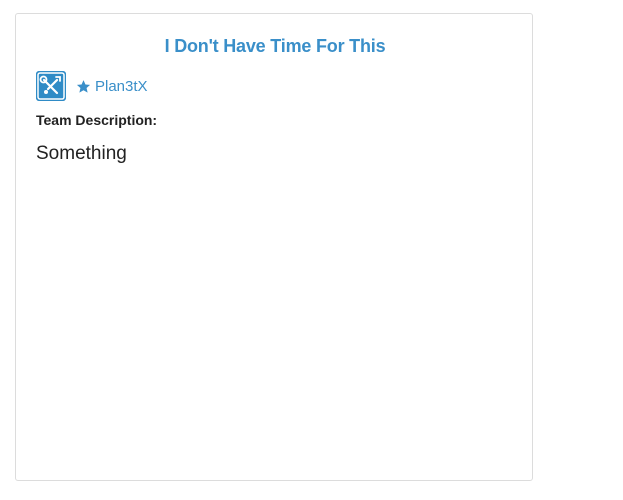 The height and width of the screenshot is (500, 623). I want to click on member-avatar, so click(51, 86).